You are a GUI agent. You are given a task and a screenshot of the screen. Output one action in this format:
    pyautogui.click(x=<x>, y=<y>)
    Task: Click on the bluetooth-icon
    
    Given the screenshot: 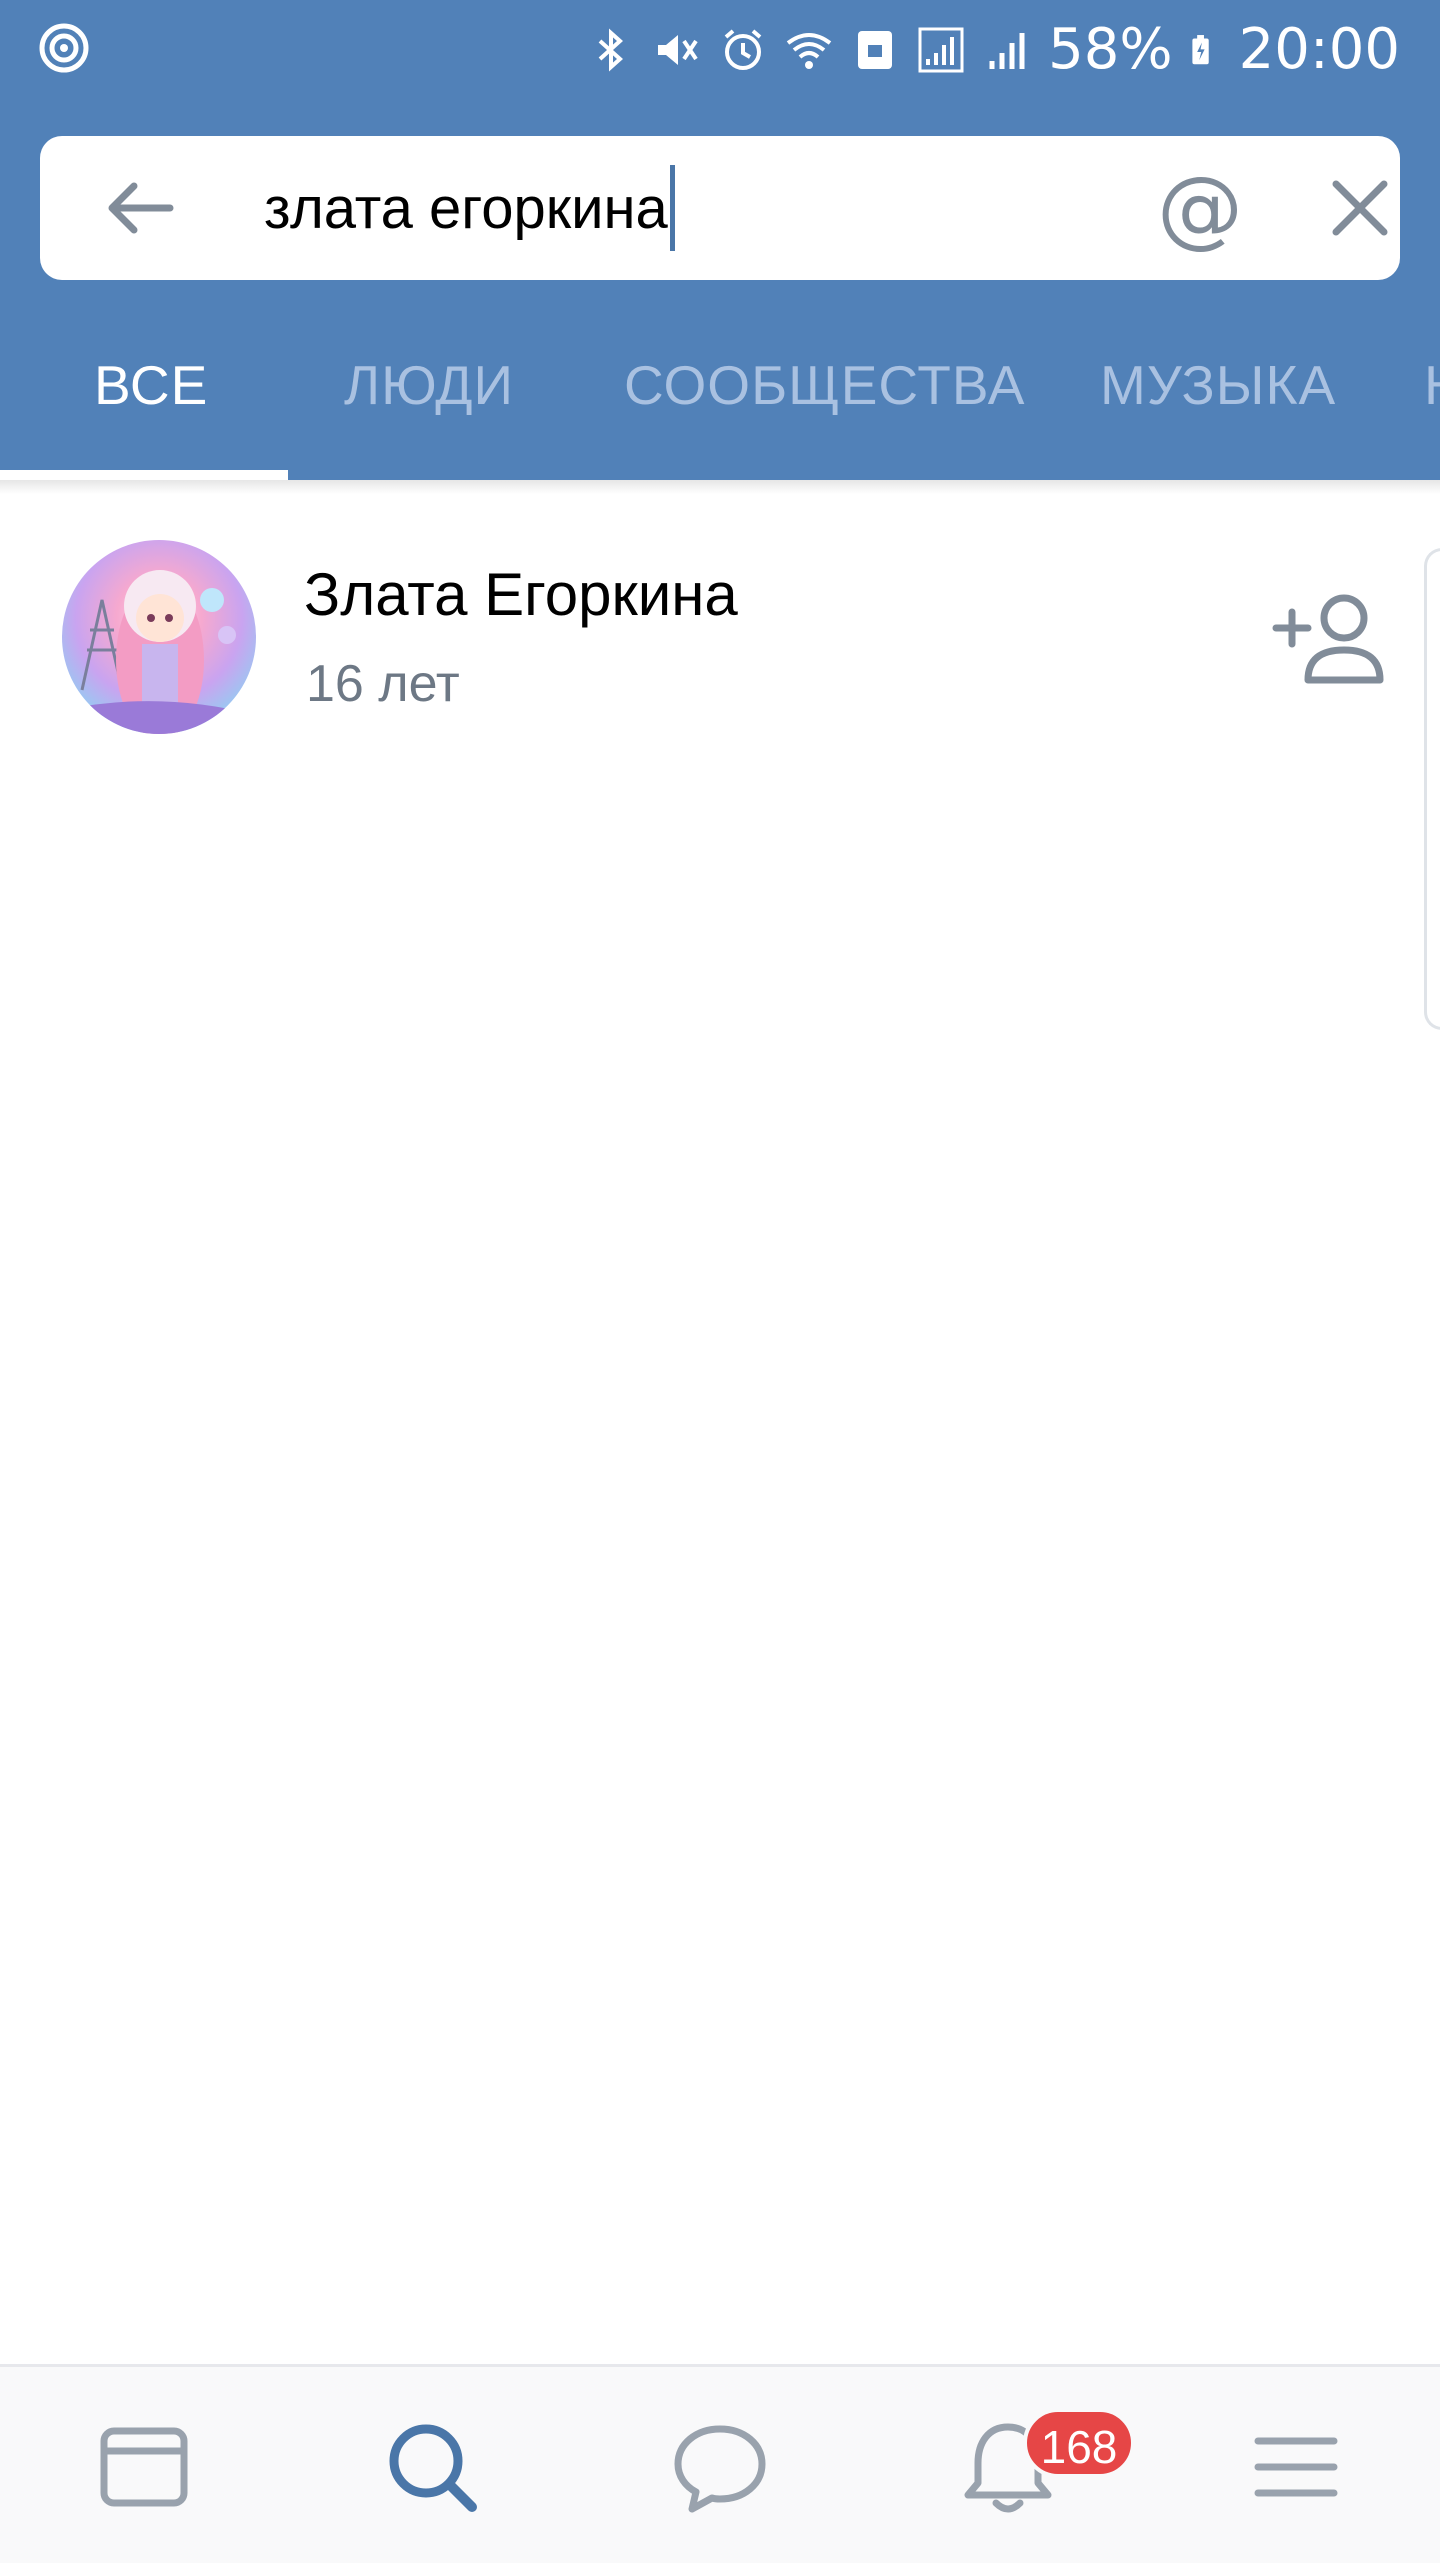 What is the action you would take?
    pyautogui.click(x=611, y=50)
    